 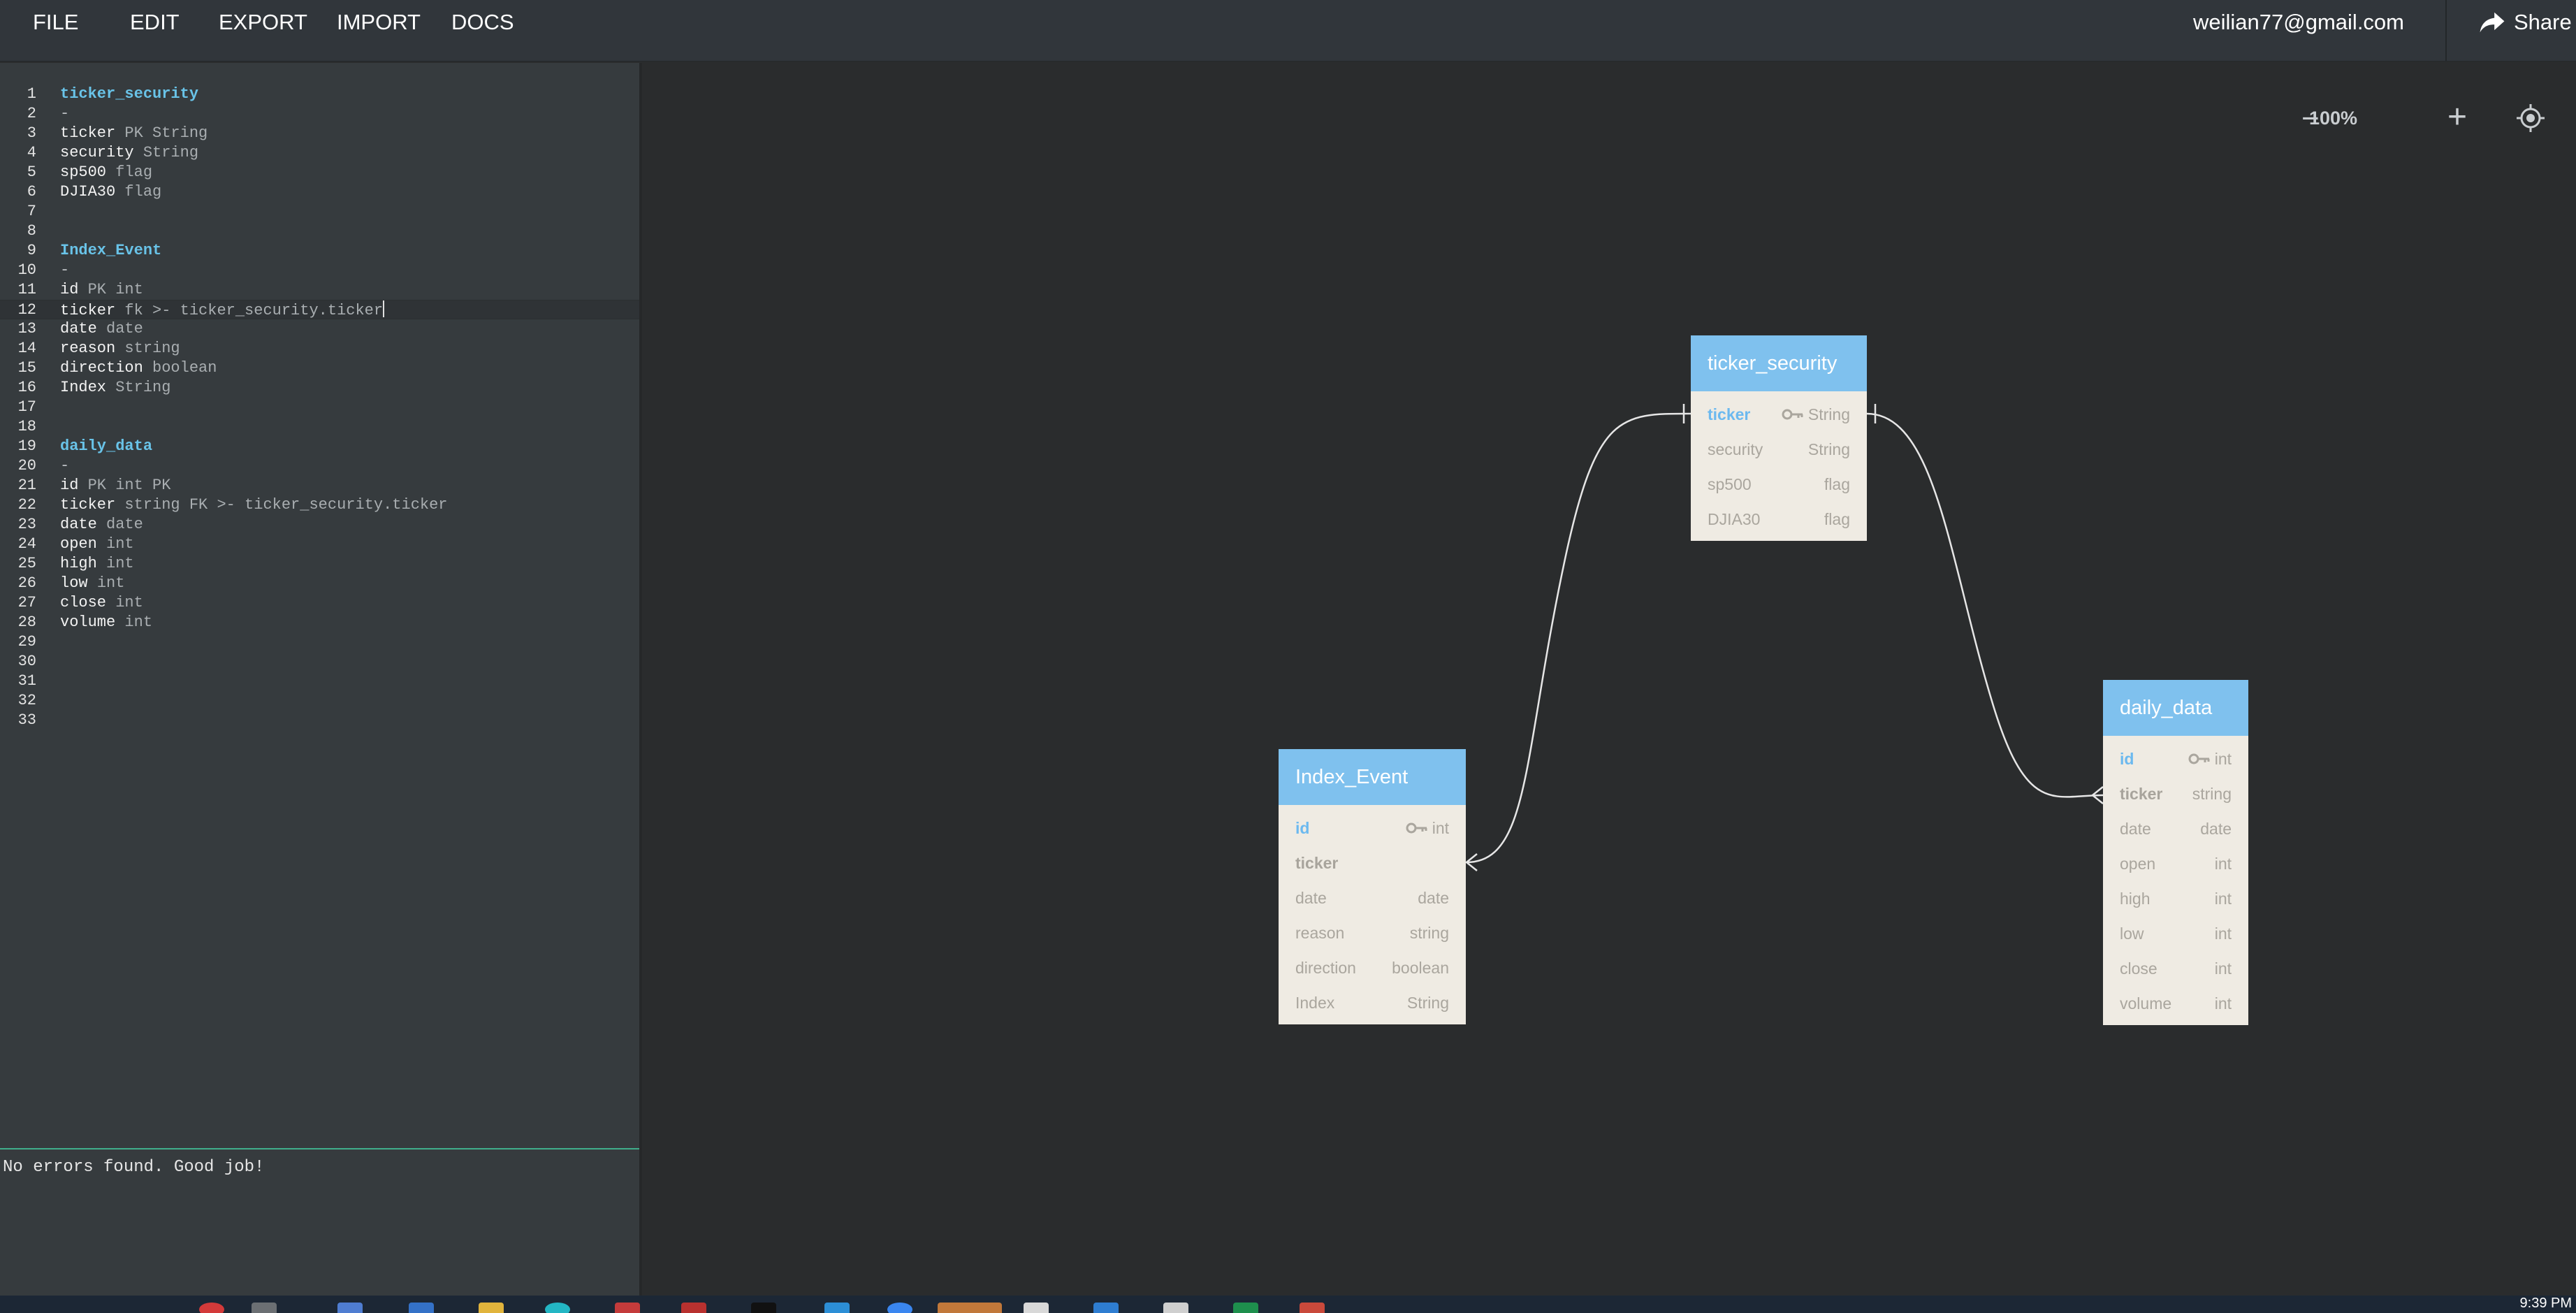 I want to click on table-row: Index String, so click(x=1372, y=1002).